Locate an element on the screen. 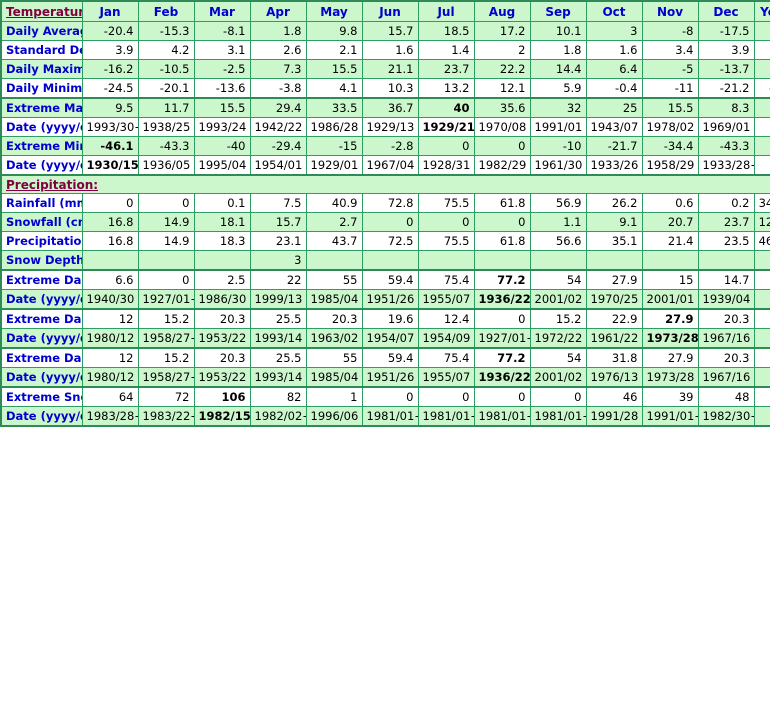 Image resolution: width=770 pixels, height=709 pixels. cell-jan: 1983/28+ is located at coordinates (110, 416).